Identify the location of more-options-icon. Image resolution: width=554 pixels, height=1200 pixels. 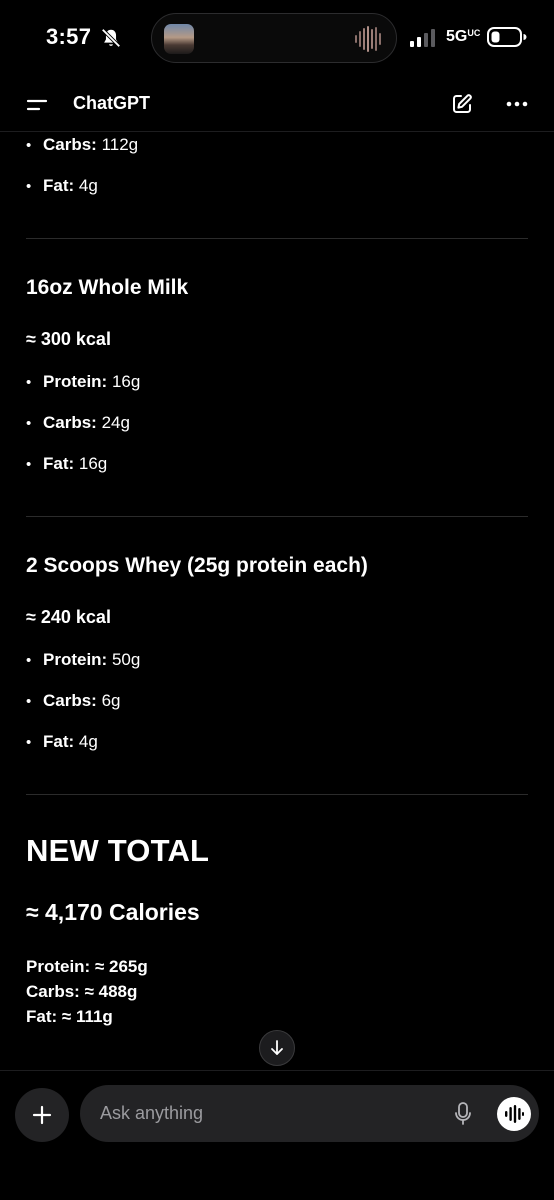
(517, 104).